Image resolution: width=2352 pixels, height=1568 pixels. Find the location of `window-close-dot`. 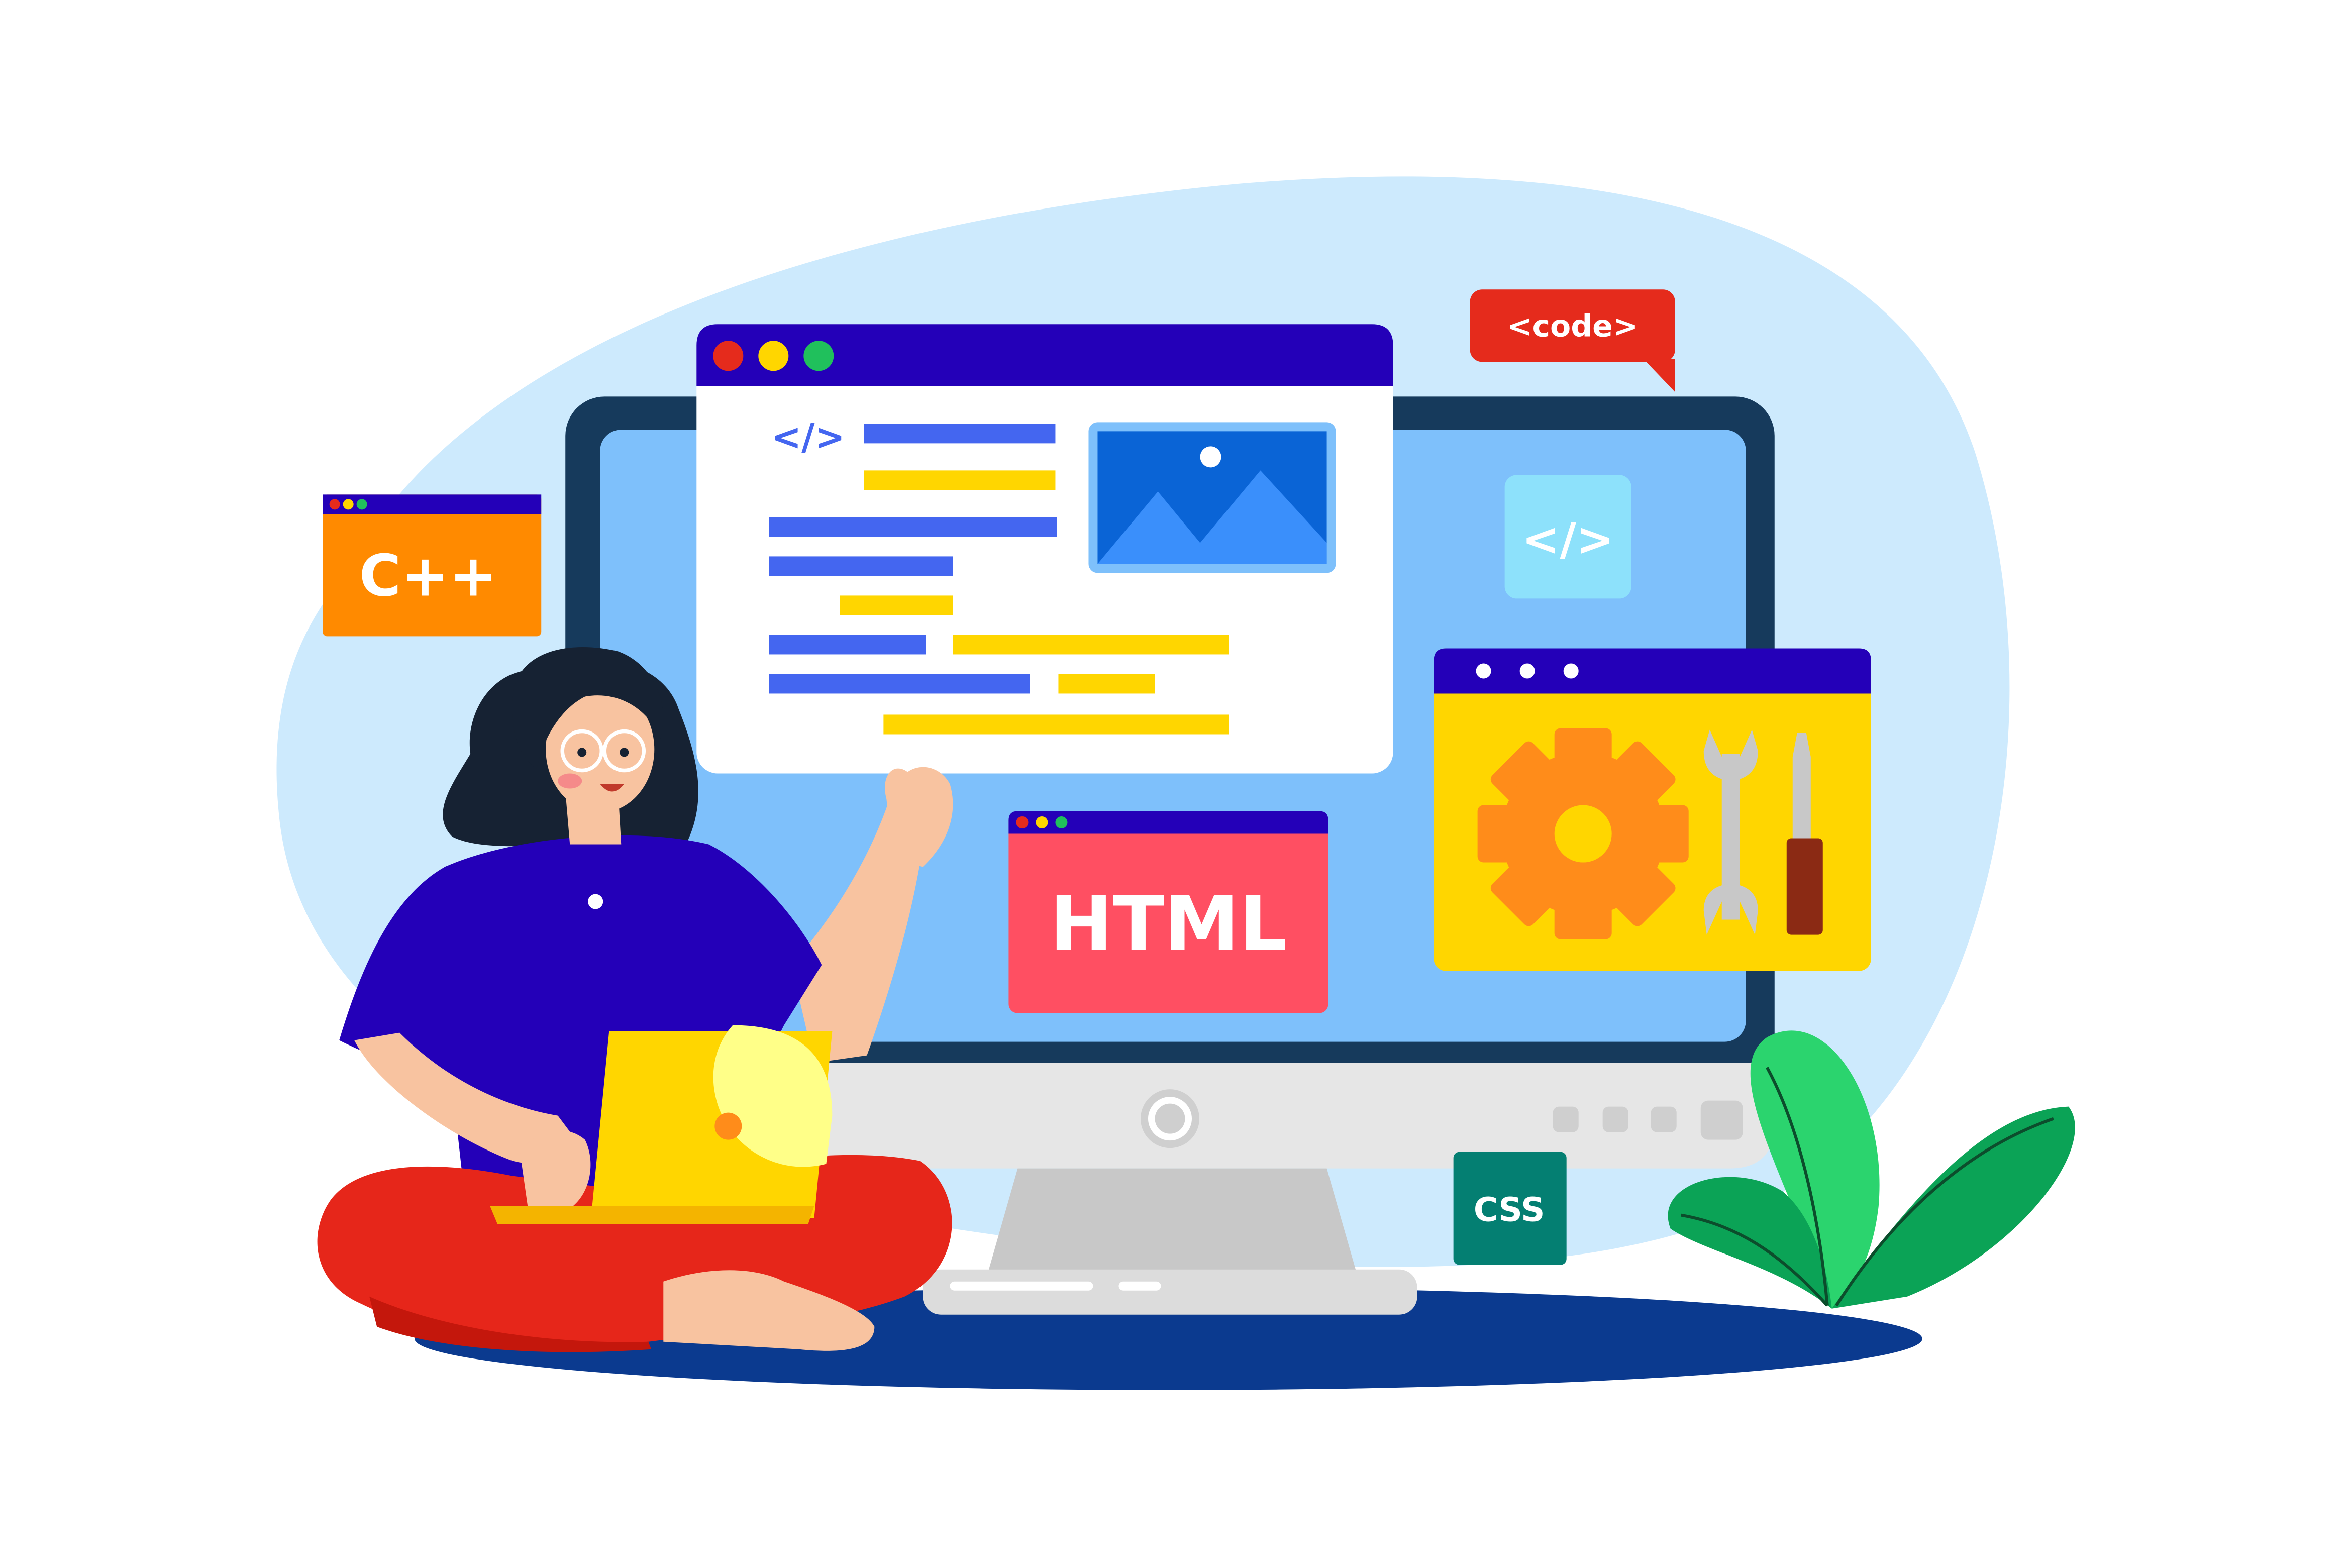

window-close-dot is located at coordinates (729, 356).